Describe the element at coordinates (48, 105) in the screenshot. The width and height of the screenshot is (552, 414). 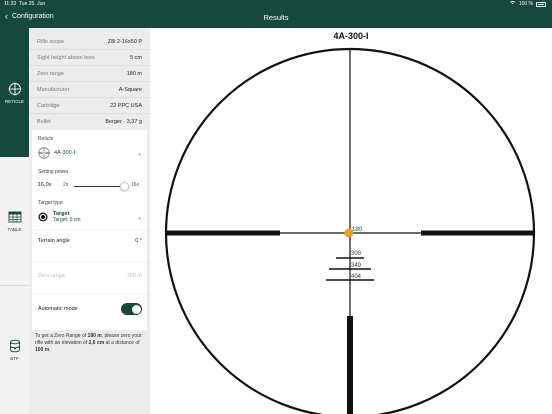
I see `info-label: Cartridge` at that location.